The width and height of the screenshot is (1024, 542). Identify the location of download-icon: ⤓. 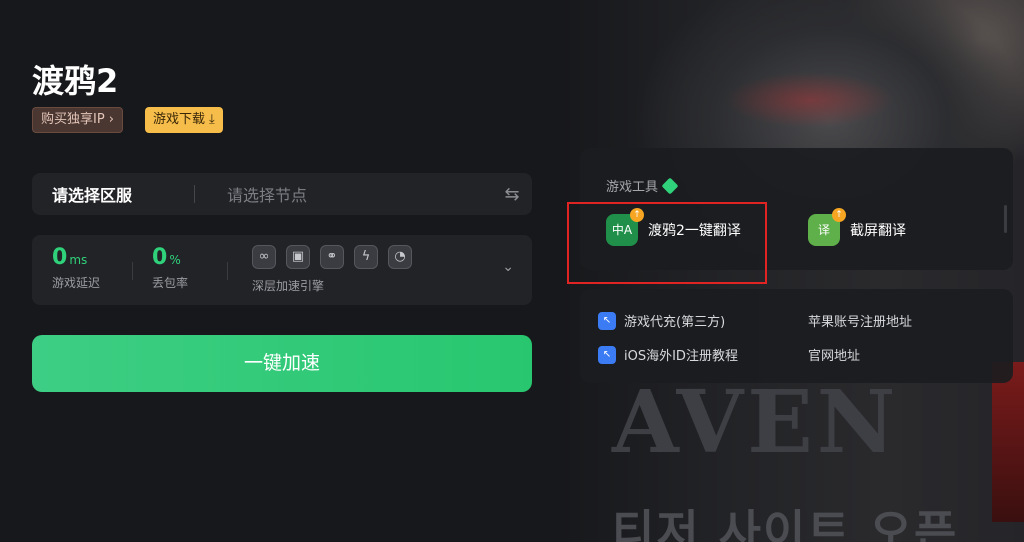
(212, 119).